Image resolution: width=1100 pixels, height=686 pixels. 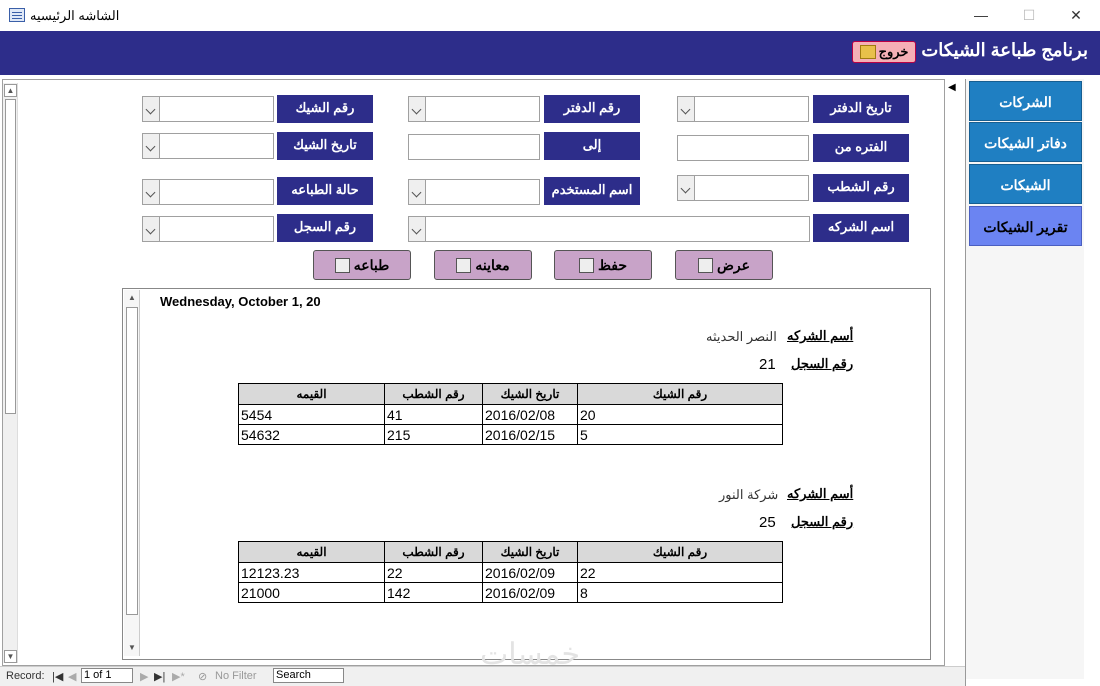 I want to click on company-name-field, so click(x=617, y=229).